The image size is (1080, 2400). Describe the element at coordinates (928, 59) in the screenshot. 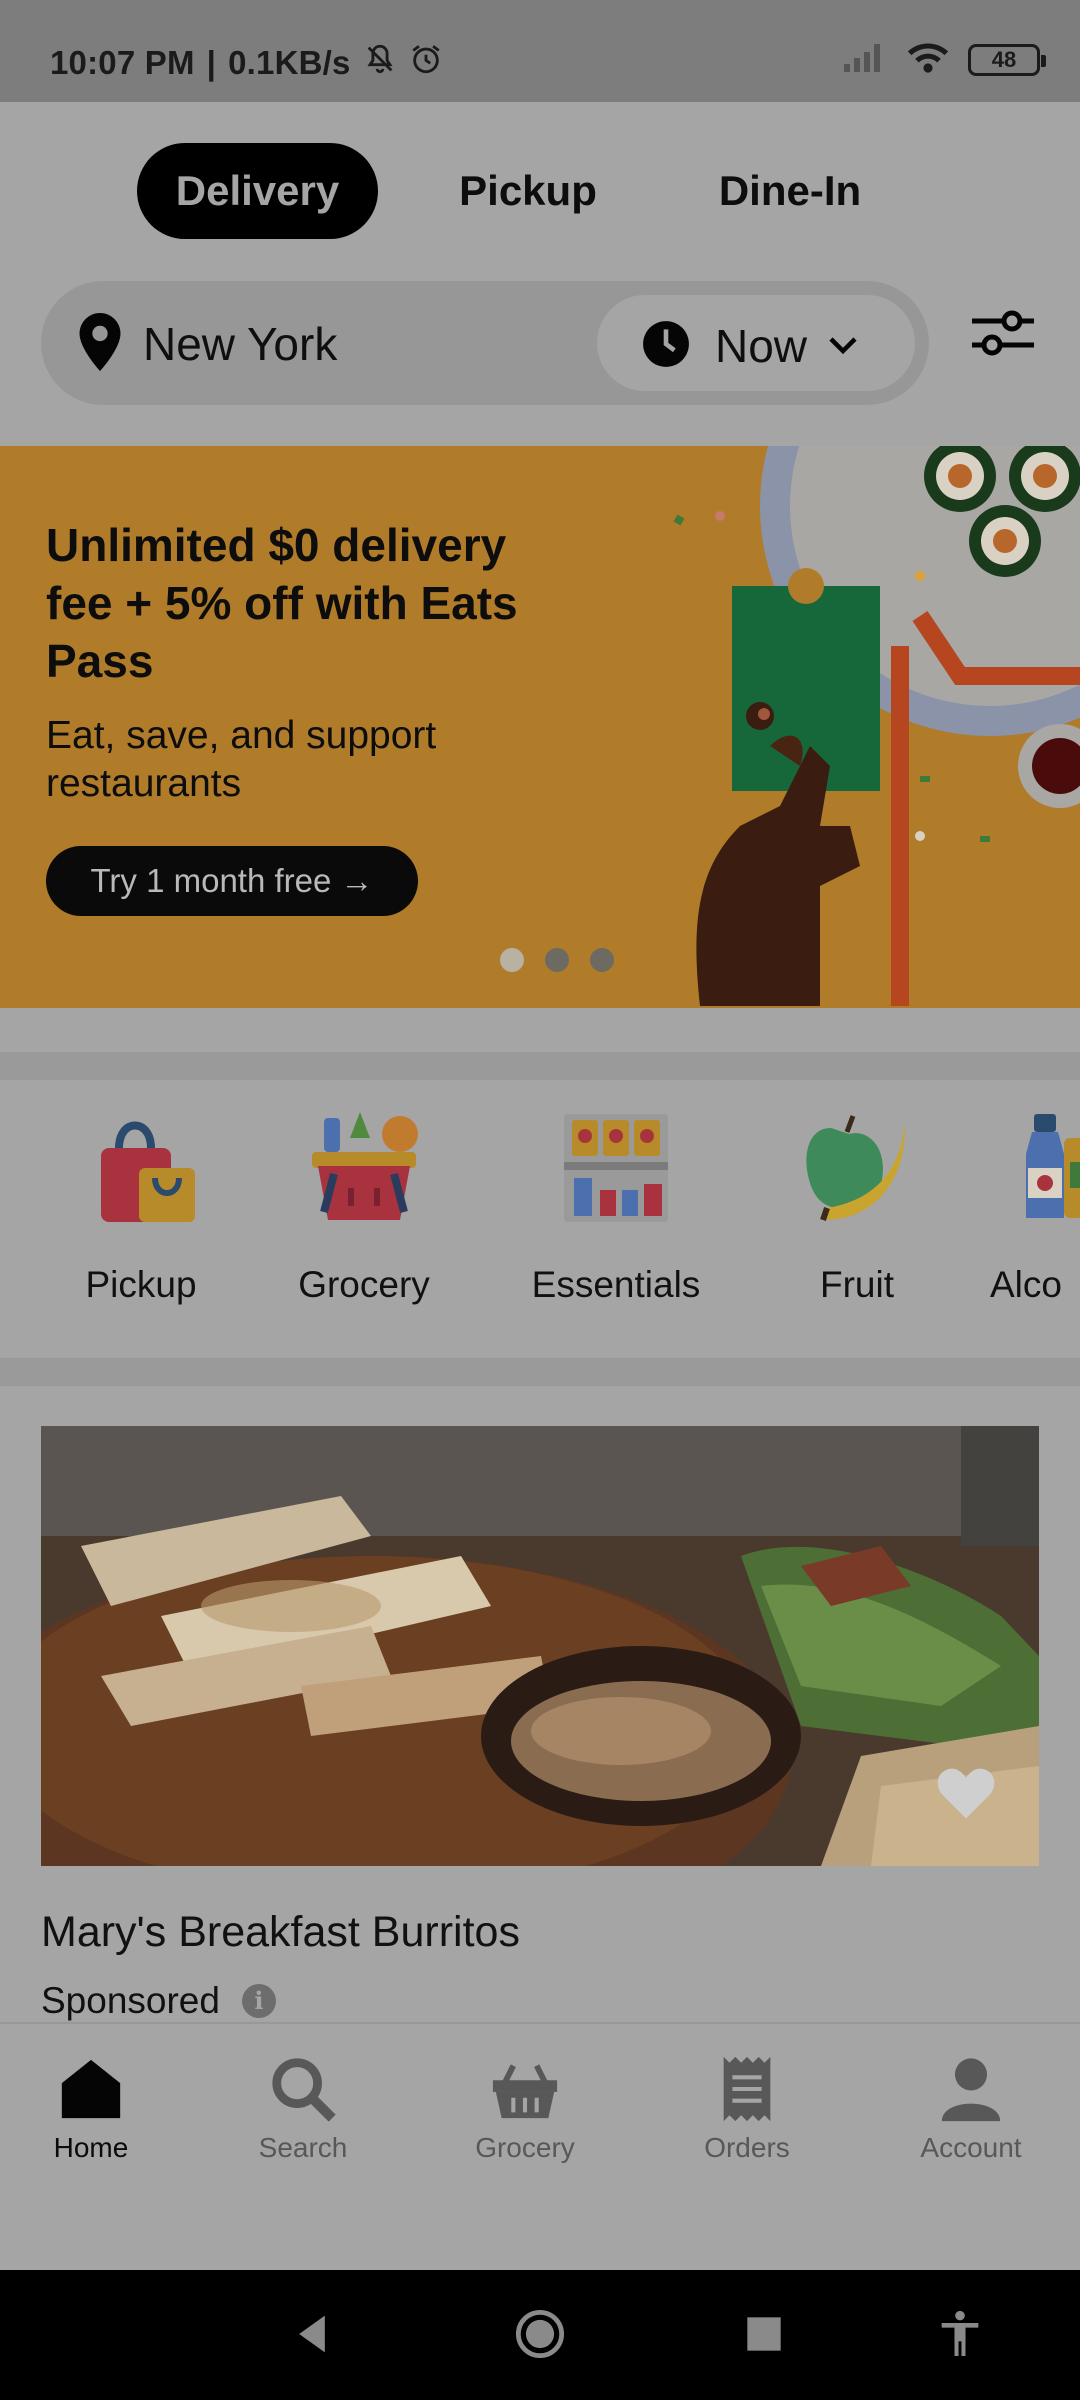

I see `wifi-icon` at that location.